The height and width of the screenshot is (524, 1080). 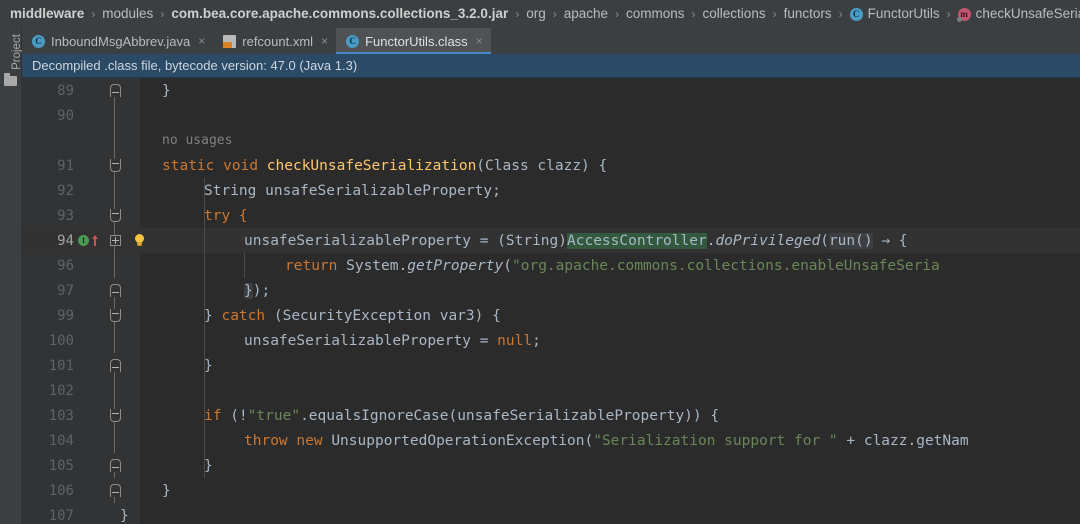 What do you see at coordinates (139, 240) in the screenshot?
I see `lightbulb-icon` at bounding box center [139, 240].